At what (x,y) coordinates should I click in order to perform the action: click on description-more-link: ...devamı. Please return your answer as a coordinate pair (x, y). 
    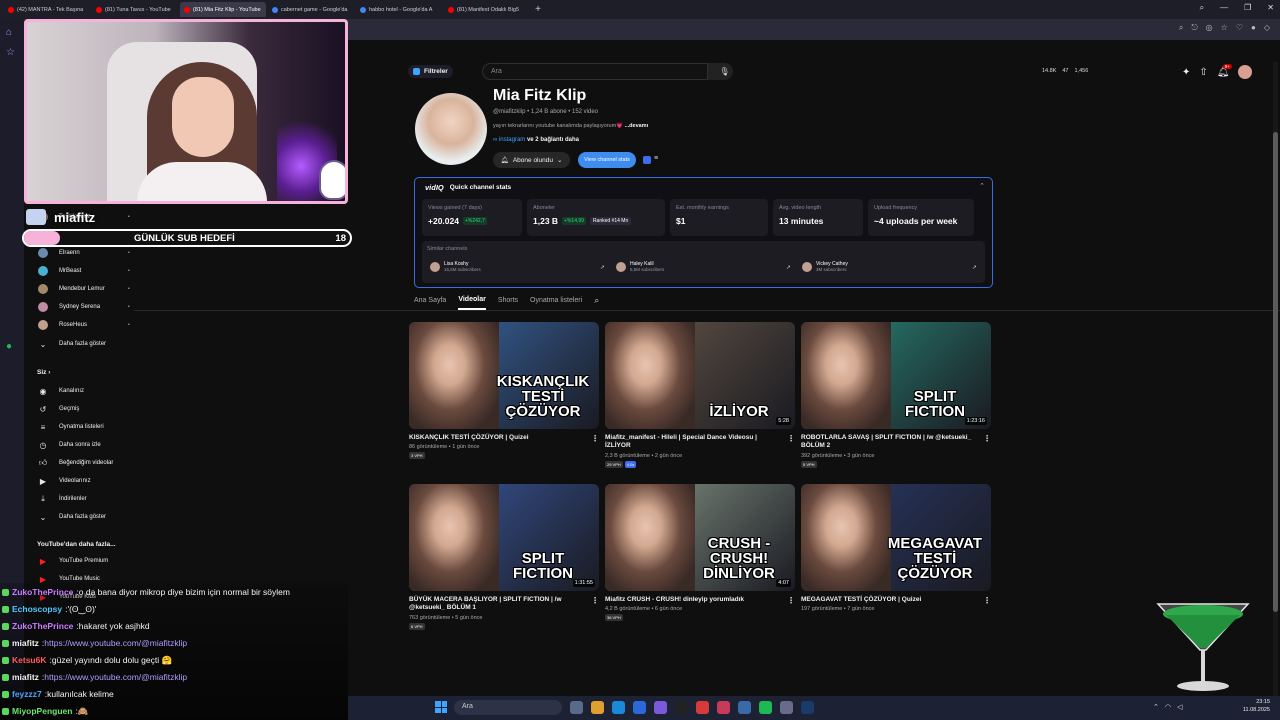
    Looking at the image, I should click on (637, 126).